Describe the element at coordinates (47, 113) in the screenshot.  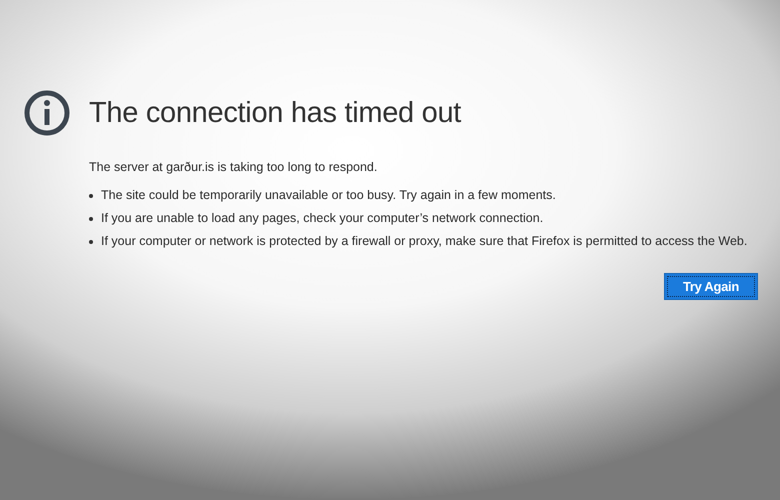
I see `info-icon` at that location.